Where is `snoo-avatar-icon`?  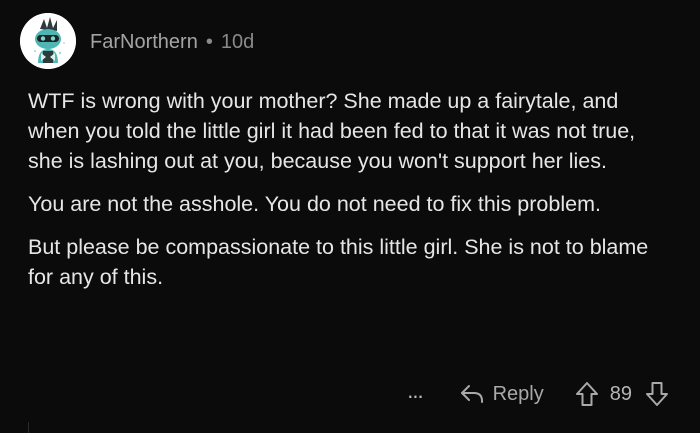
snoo-avatar-icon is located at coordinates (48, 41).